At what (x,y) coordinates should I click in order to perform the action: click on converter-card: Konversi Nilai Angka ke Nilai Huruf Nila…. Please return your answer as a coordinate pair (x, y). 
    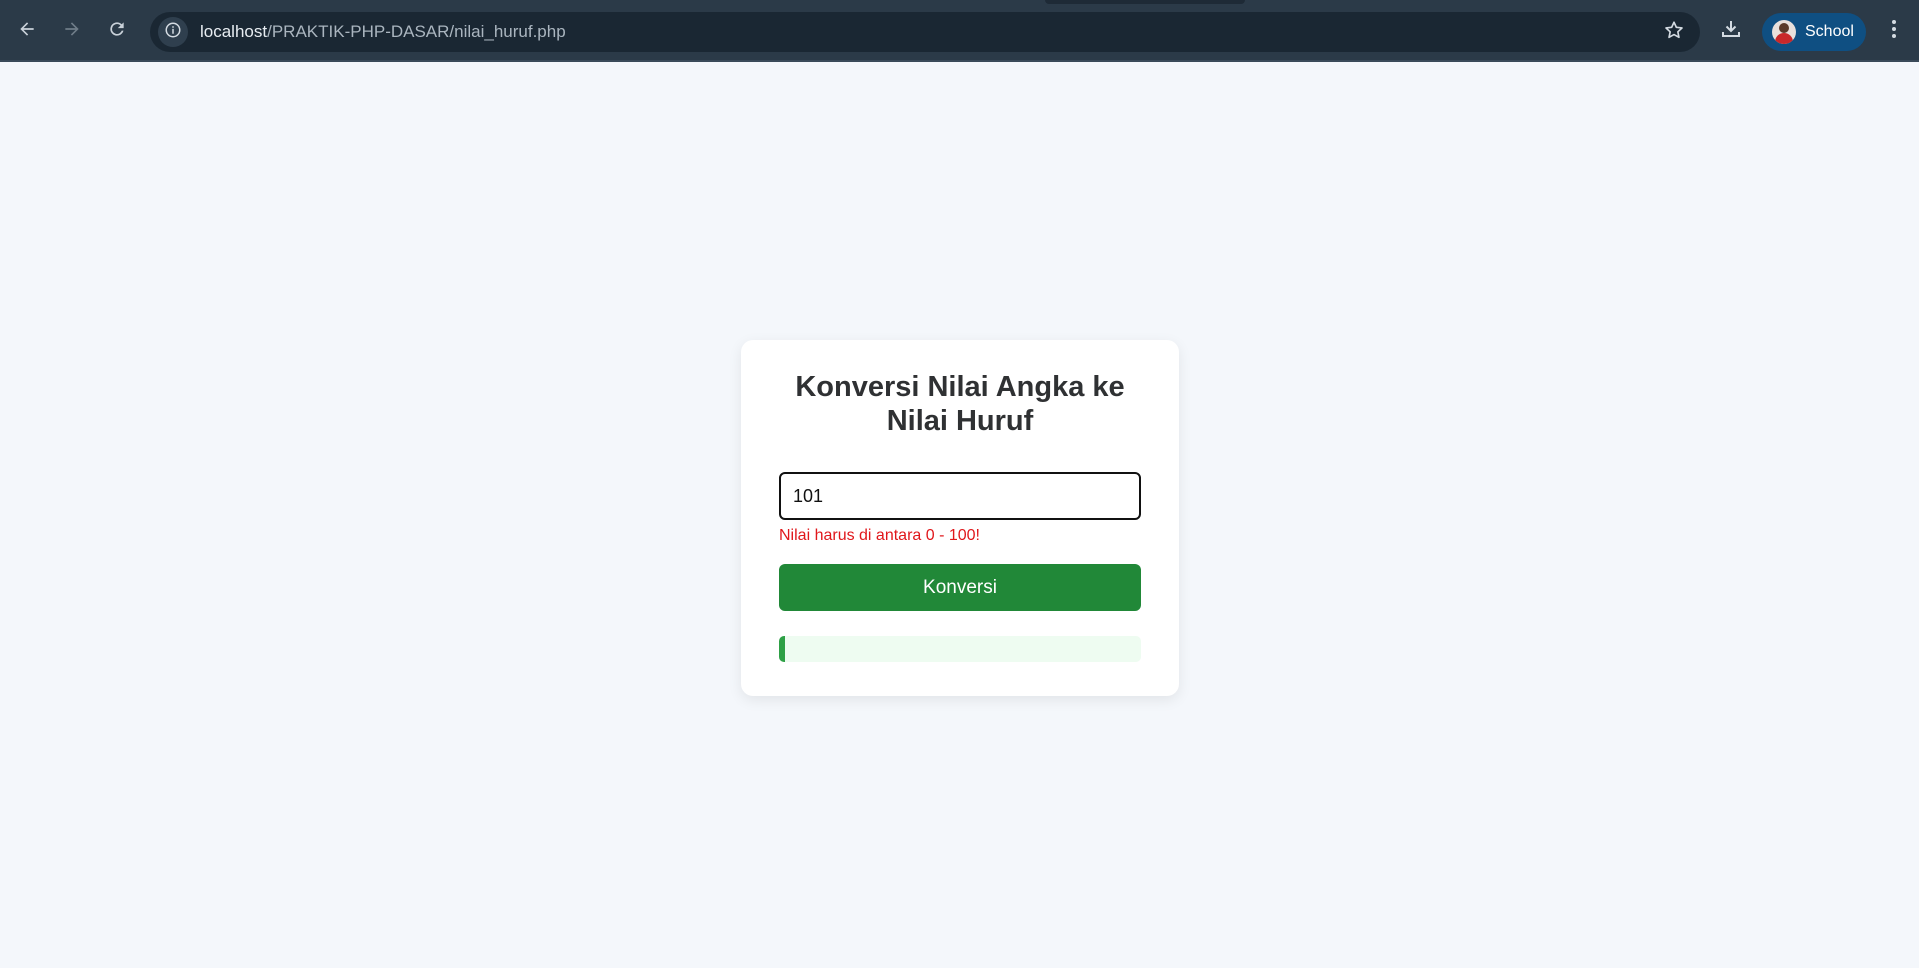
    Looking at the image, I should click on (960, 518).